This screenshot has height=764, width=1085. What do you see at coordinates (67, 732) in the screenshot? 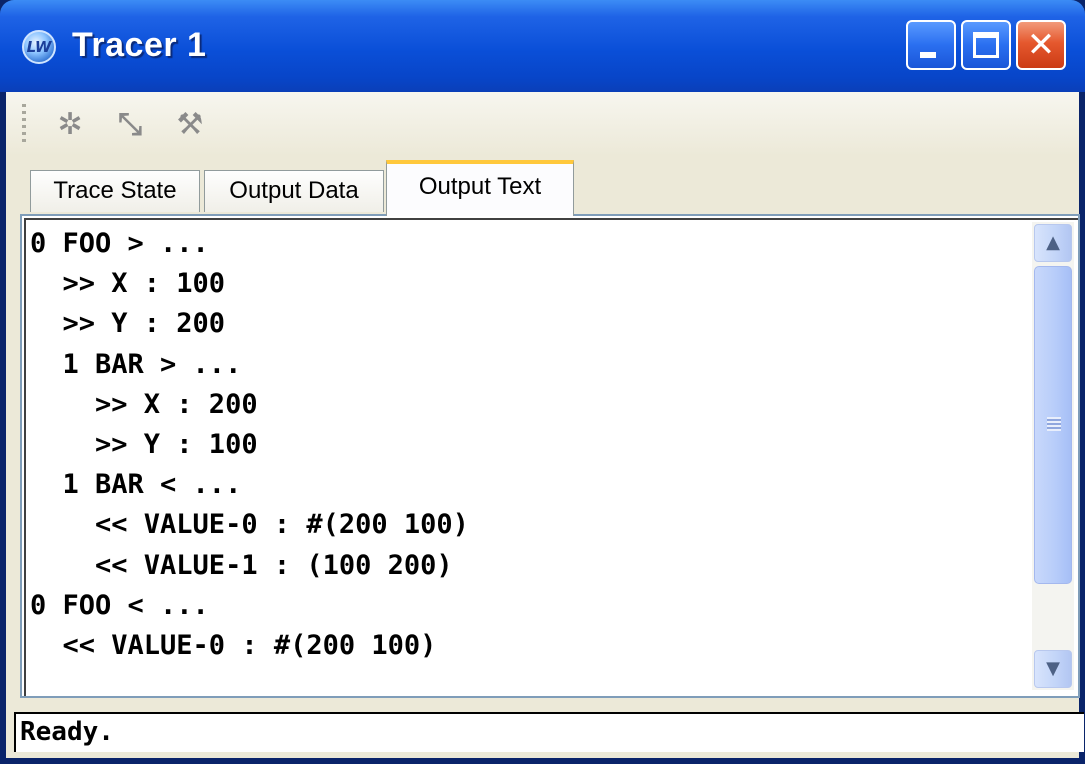
I see `status-text: Ready.` at bounding box center [67, 732].